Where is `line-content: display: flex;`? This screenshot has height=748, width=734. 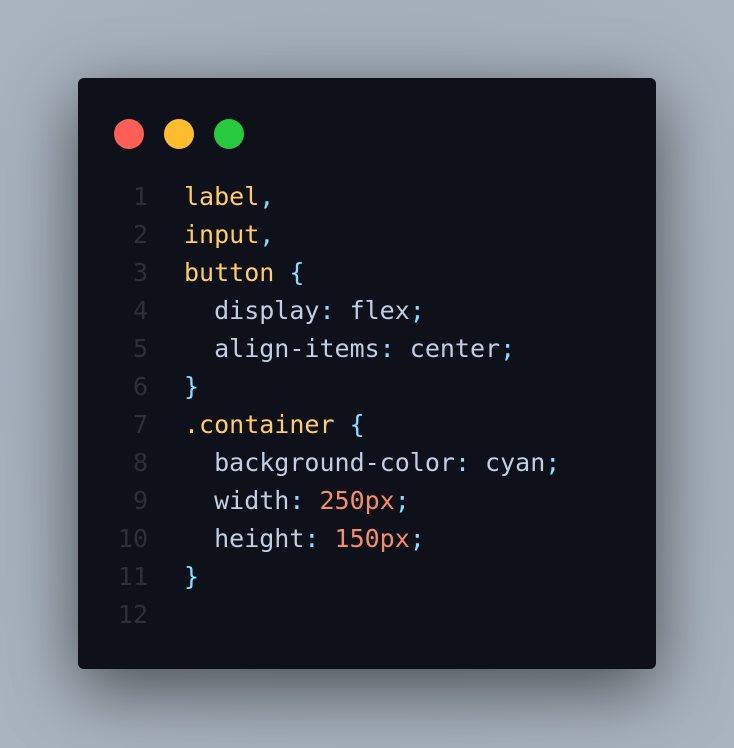 line-content: display: flex; is located at coordinates (304, 311).